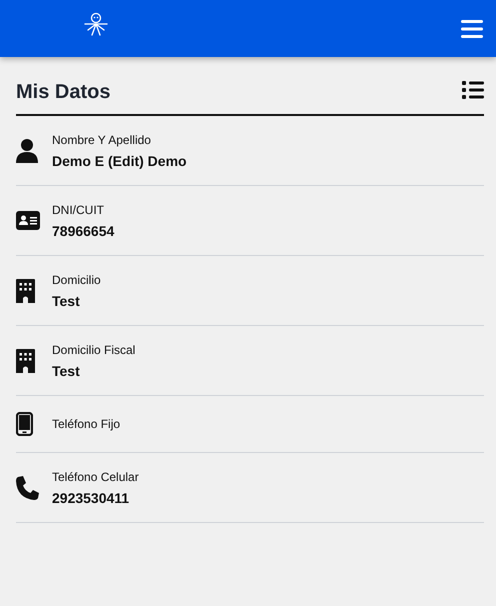 Image resolution: width=496 pixels, height=606 pixels. What do you see at coordinates (472, 29) in the screenshot?
I see `menu-icon` at bounding box center [472, 29].